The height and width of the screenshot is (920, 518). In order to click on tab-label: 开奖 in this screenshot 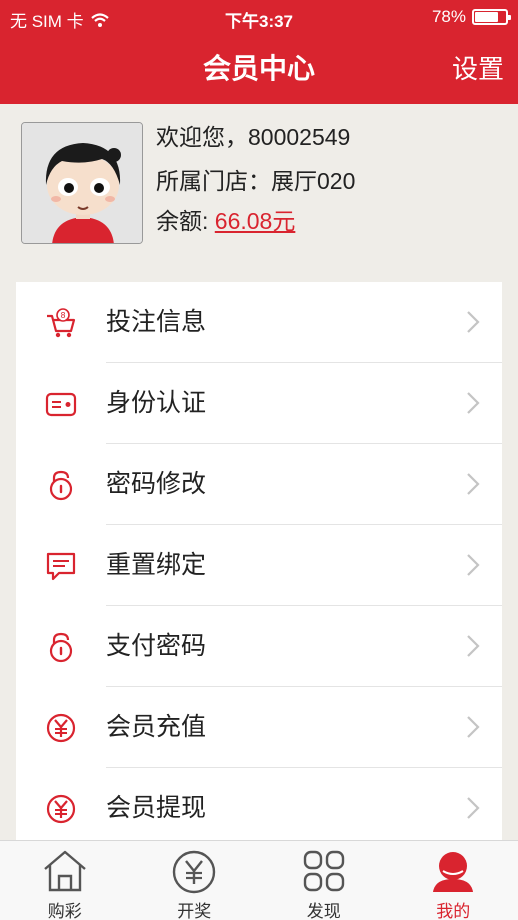, I will do `click(194, 911)`.